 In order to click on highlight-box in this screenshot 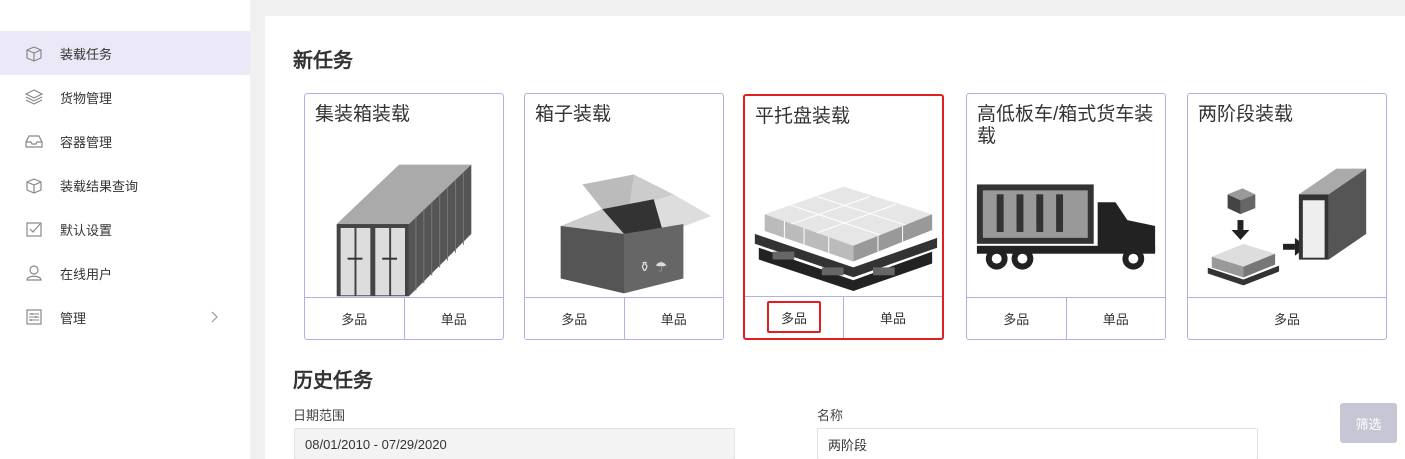, I will do `click(794, 317)`.